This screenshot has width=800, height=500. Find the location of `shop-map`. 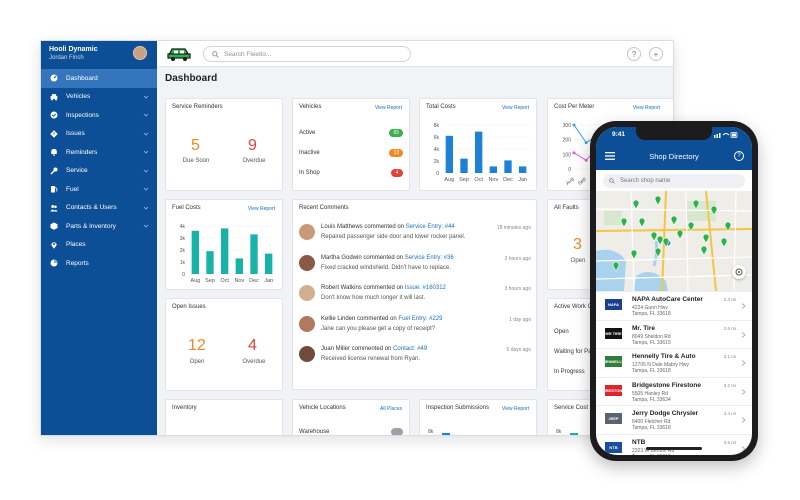

shop-map is located at coordinates (674, 241).